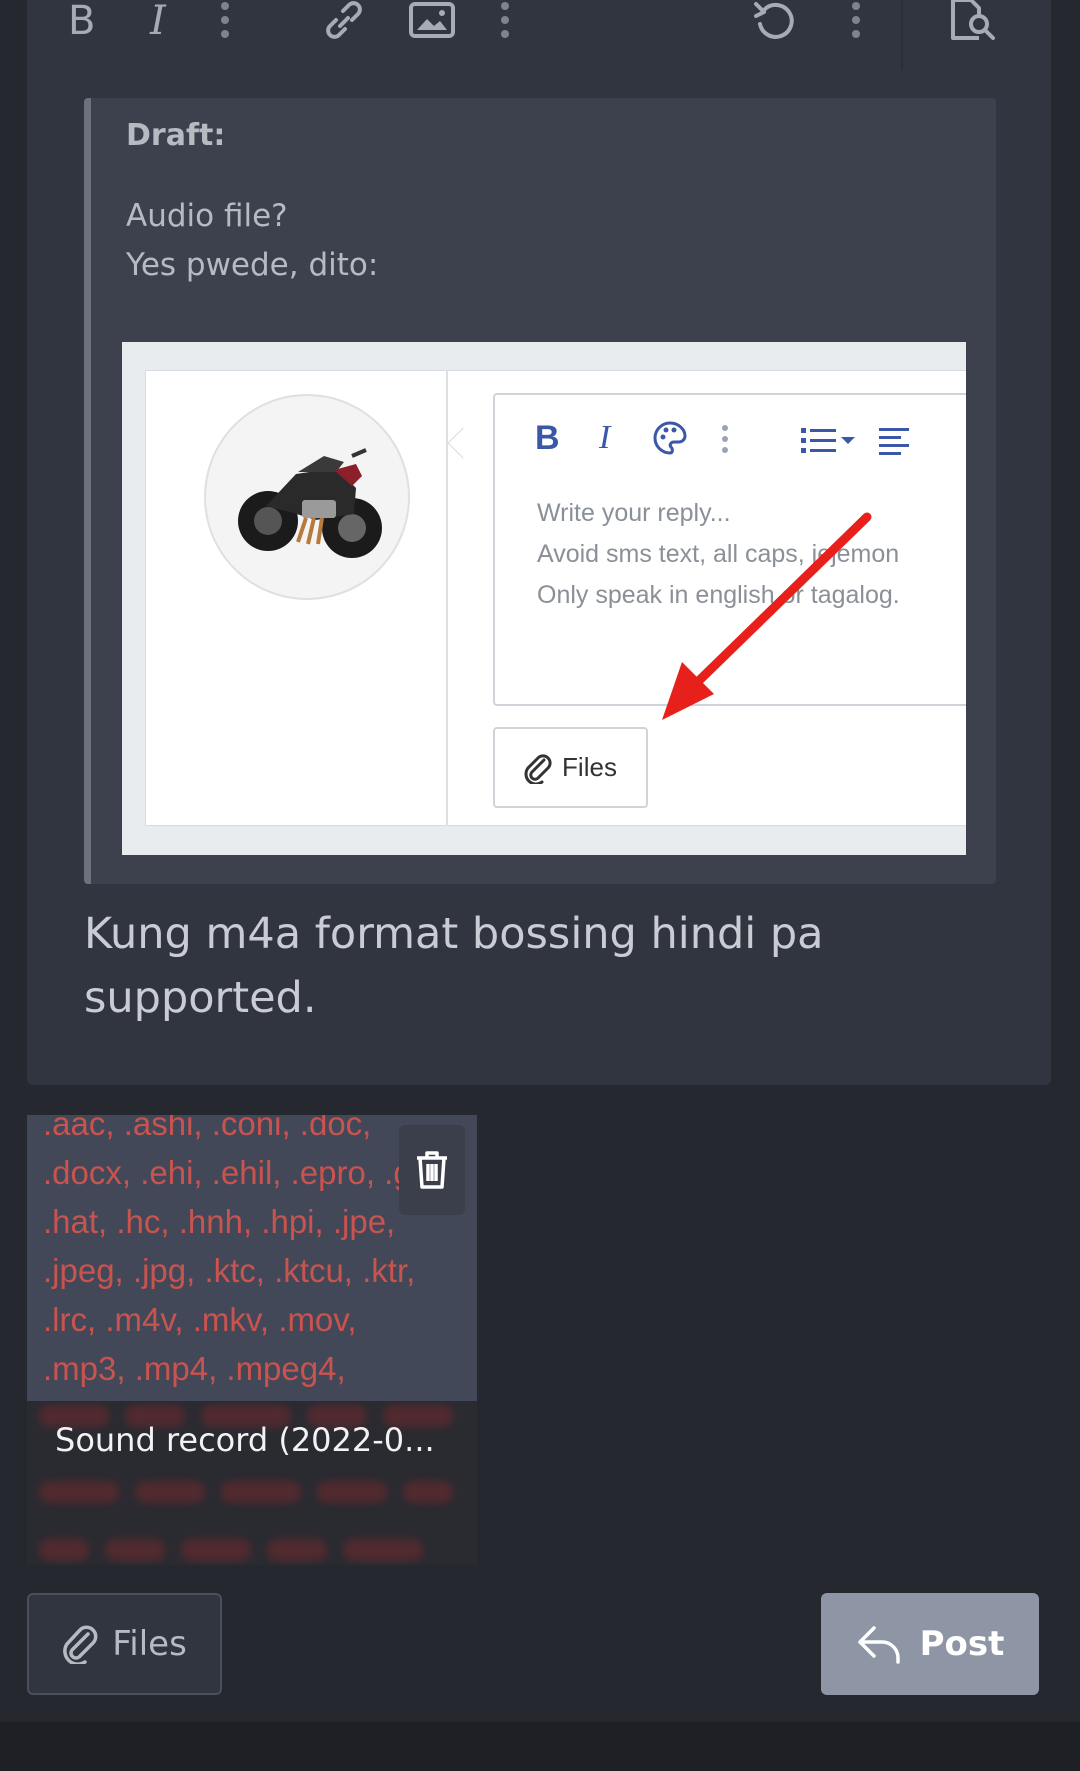 The height and width of the screenshot is (1771, 1080). I want to click on draft-label: Draft:, so click(176, 135).